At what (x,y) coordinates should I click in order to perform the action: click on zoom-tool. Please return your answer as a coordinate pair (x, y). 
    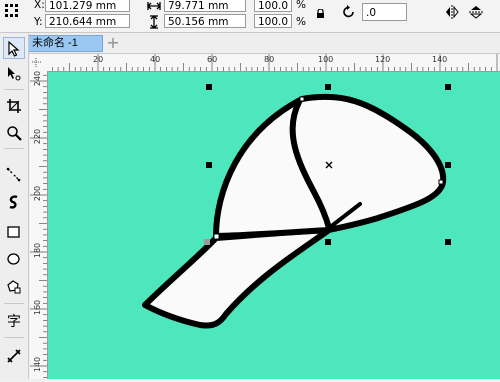
    Looking at the image, I should click on (14, 133).